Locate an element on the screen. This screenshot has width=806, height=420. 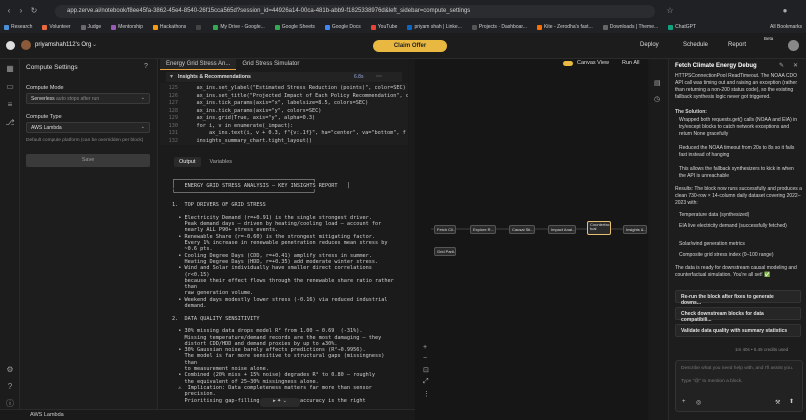
chat-input-hint: Type "@" to mention a block. is located at coordinates (712, 381).